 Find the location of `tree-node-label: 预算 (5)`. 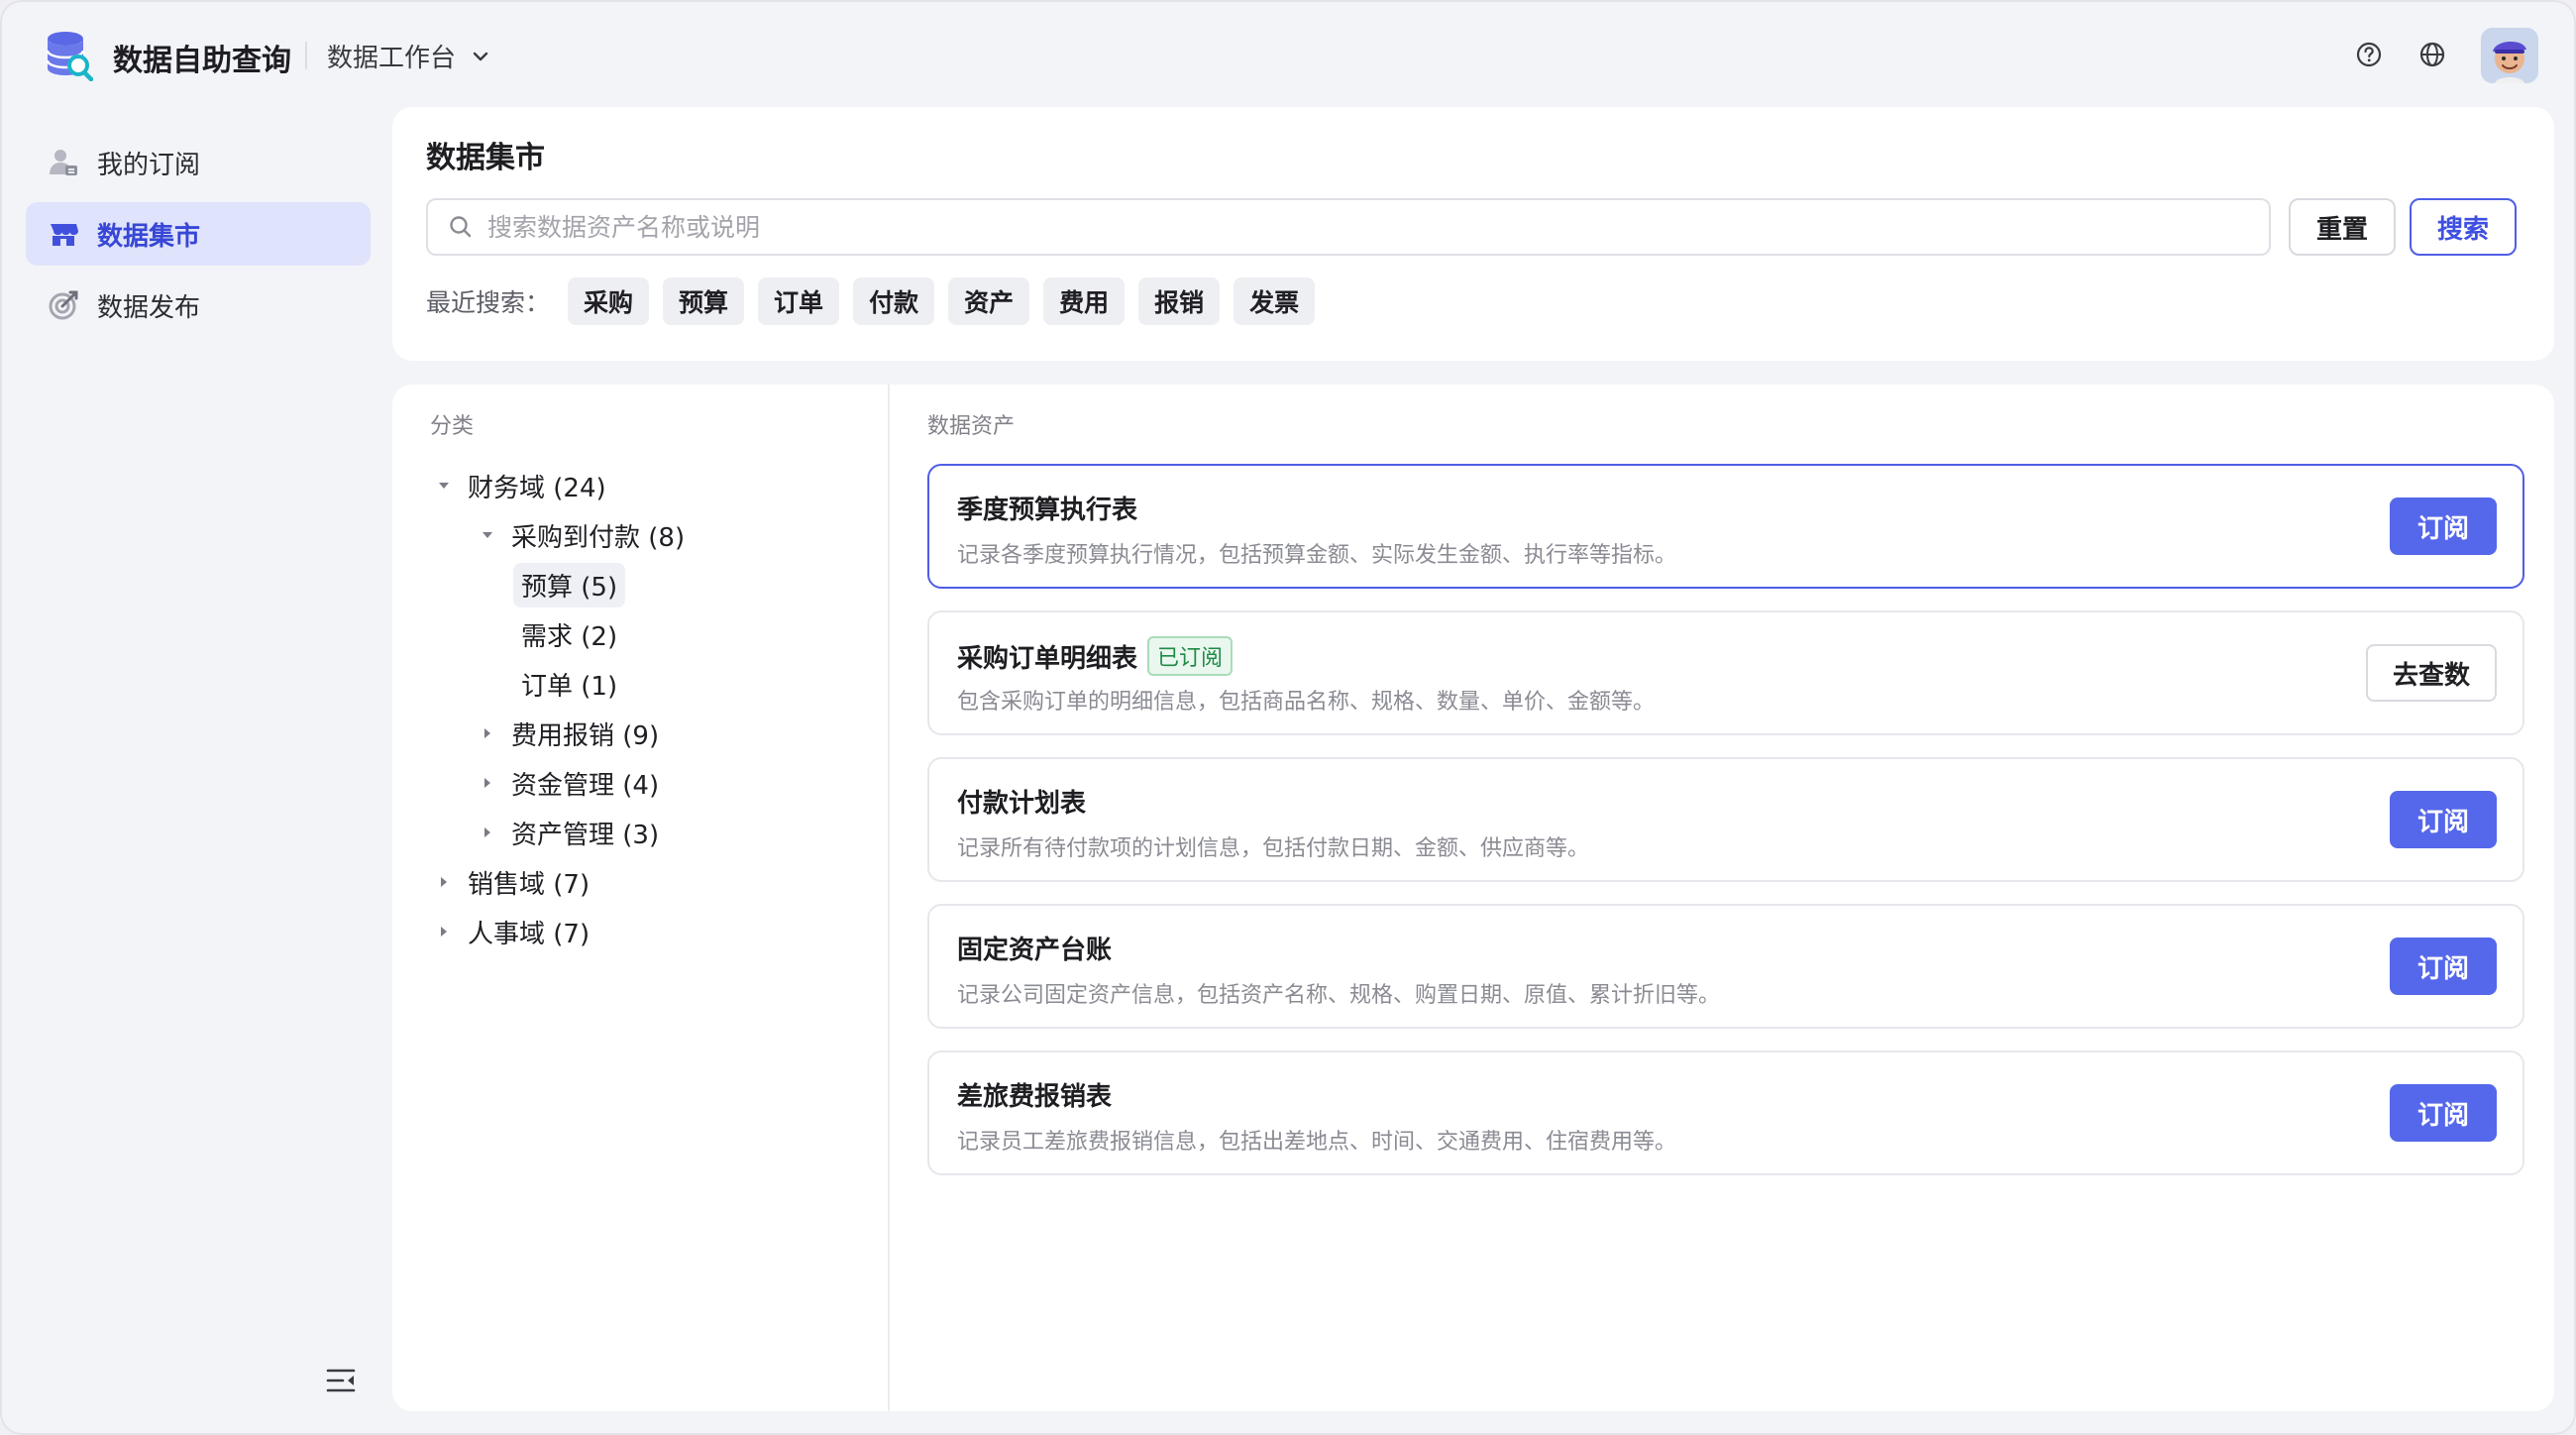

tree-node-label: 预算 (5) is located at coordinates (570, 585).